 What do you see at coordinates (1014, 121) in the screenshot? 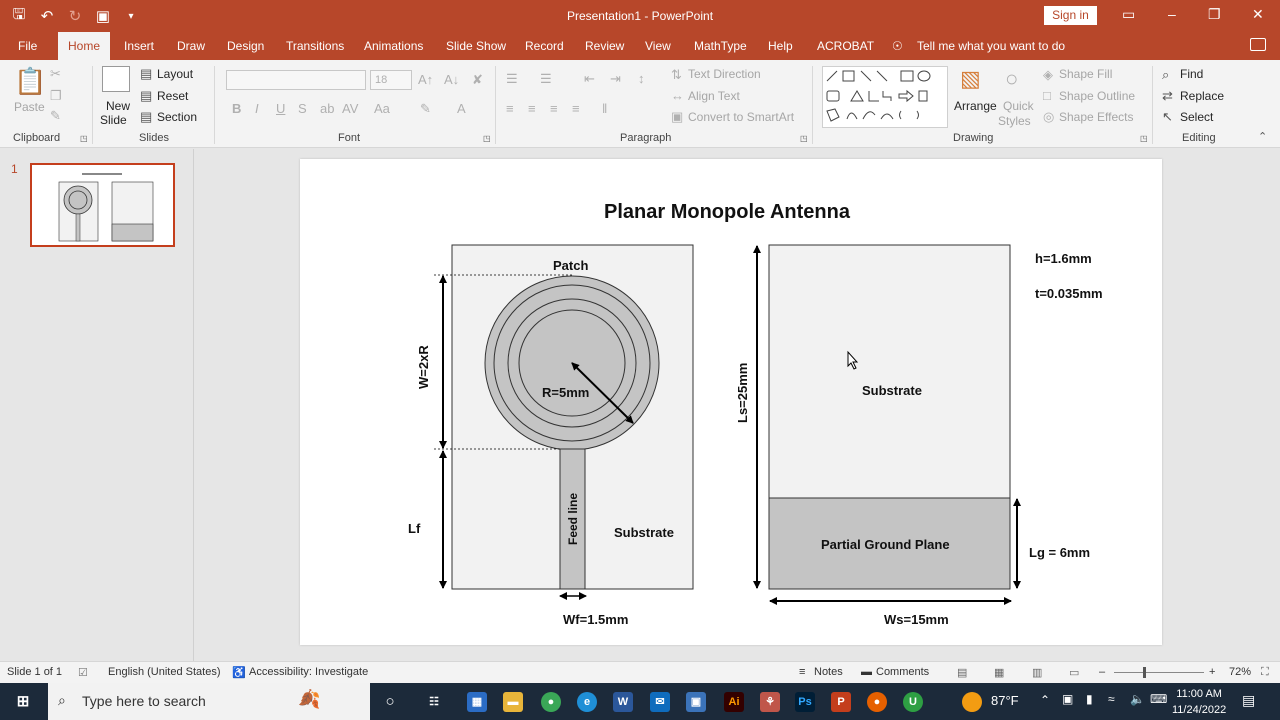
I see `quick-styles-button-line2: Styles` at bounding box center [1014, 121].